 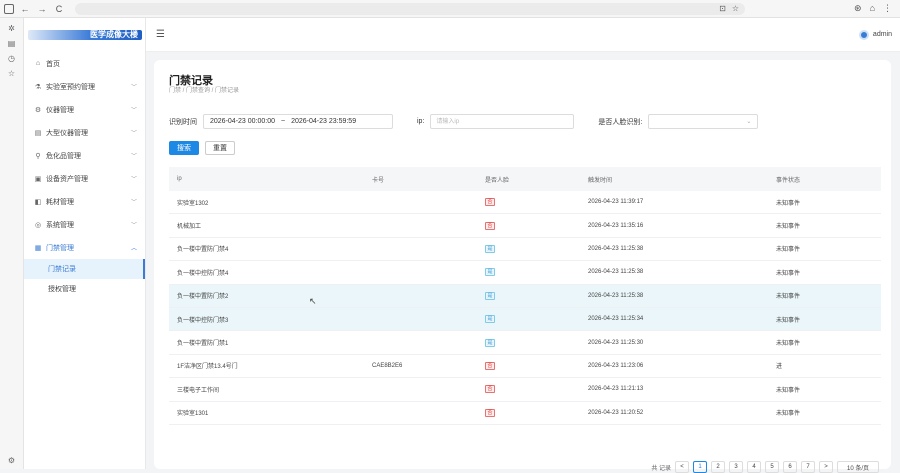 What do you see at coordinates (9, 8) in the screenshot?
I see `sidebar-toggle-icon` at bounding box center [9, 8].